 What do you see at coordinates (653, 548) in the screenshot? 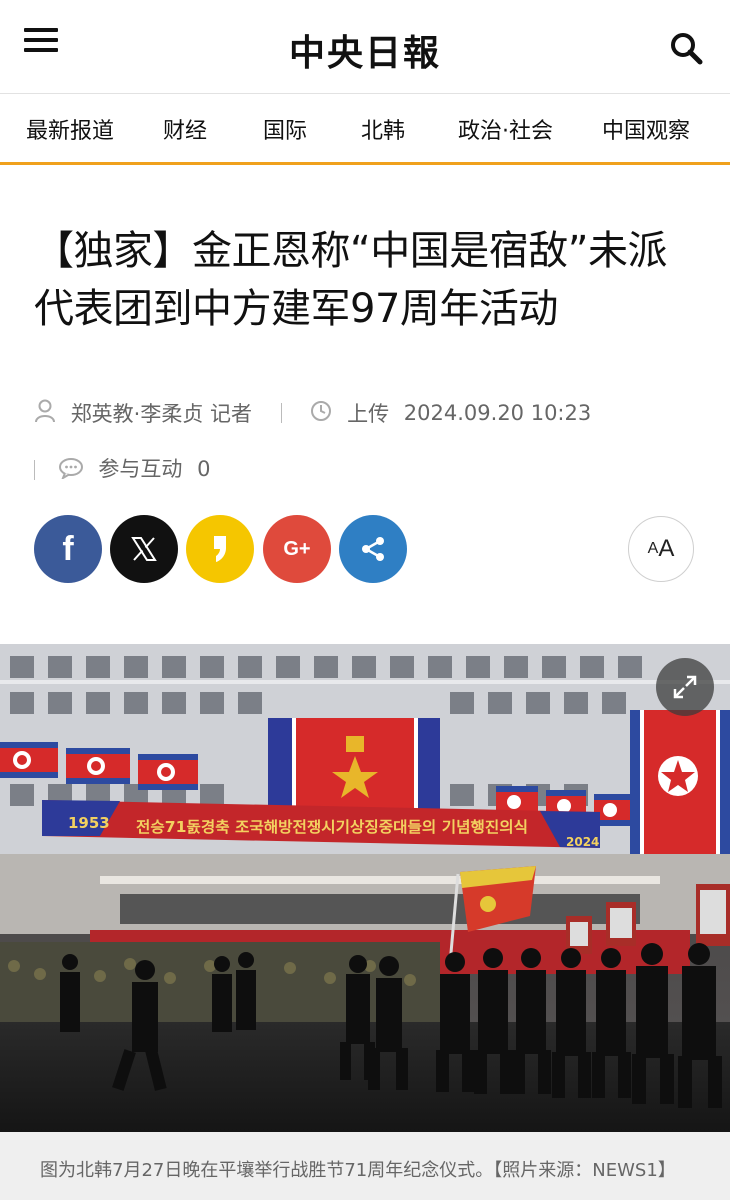
I see `font-size-icon: A` at bounding box center [653, 548].